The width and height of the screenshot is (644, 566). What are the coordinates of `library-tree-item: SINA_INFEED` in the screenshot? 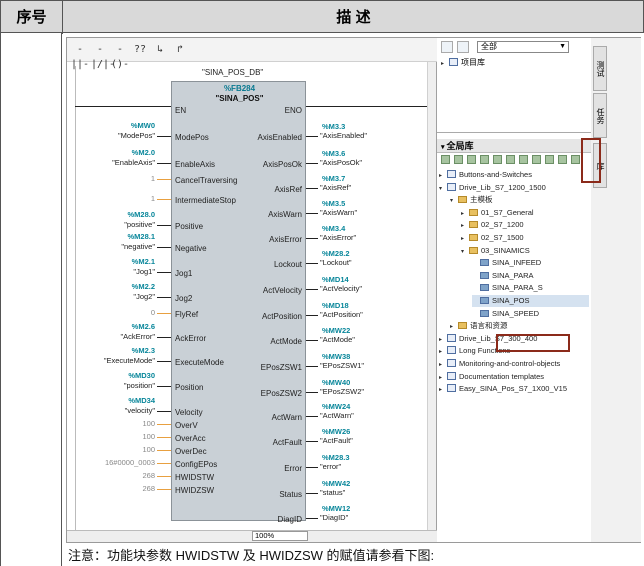 It's located at (530, 263).